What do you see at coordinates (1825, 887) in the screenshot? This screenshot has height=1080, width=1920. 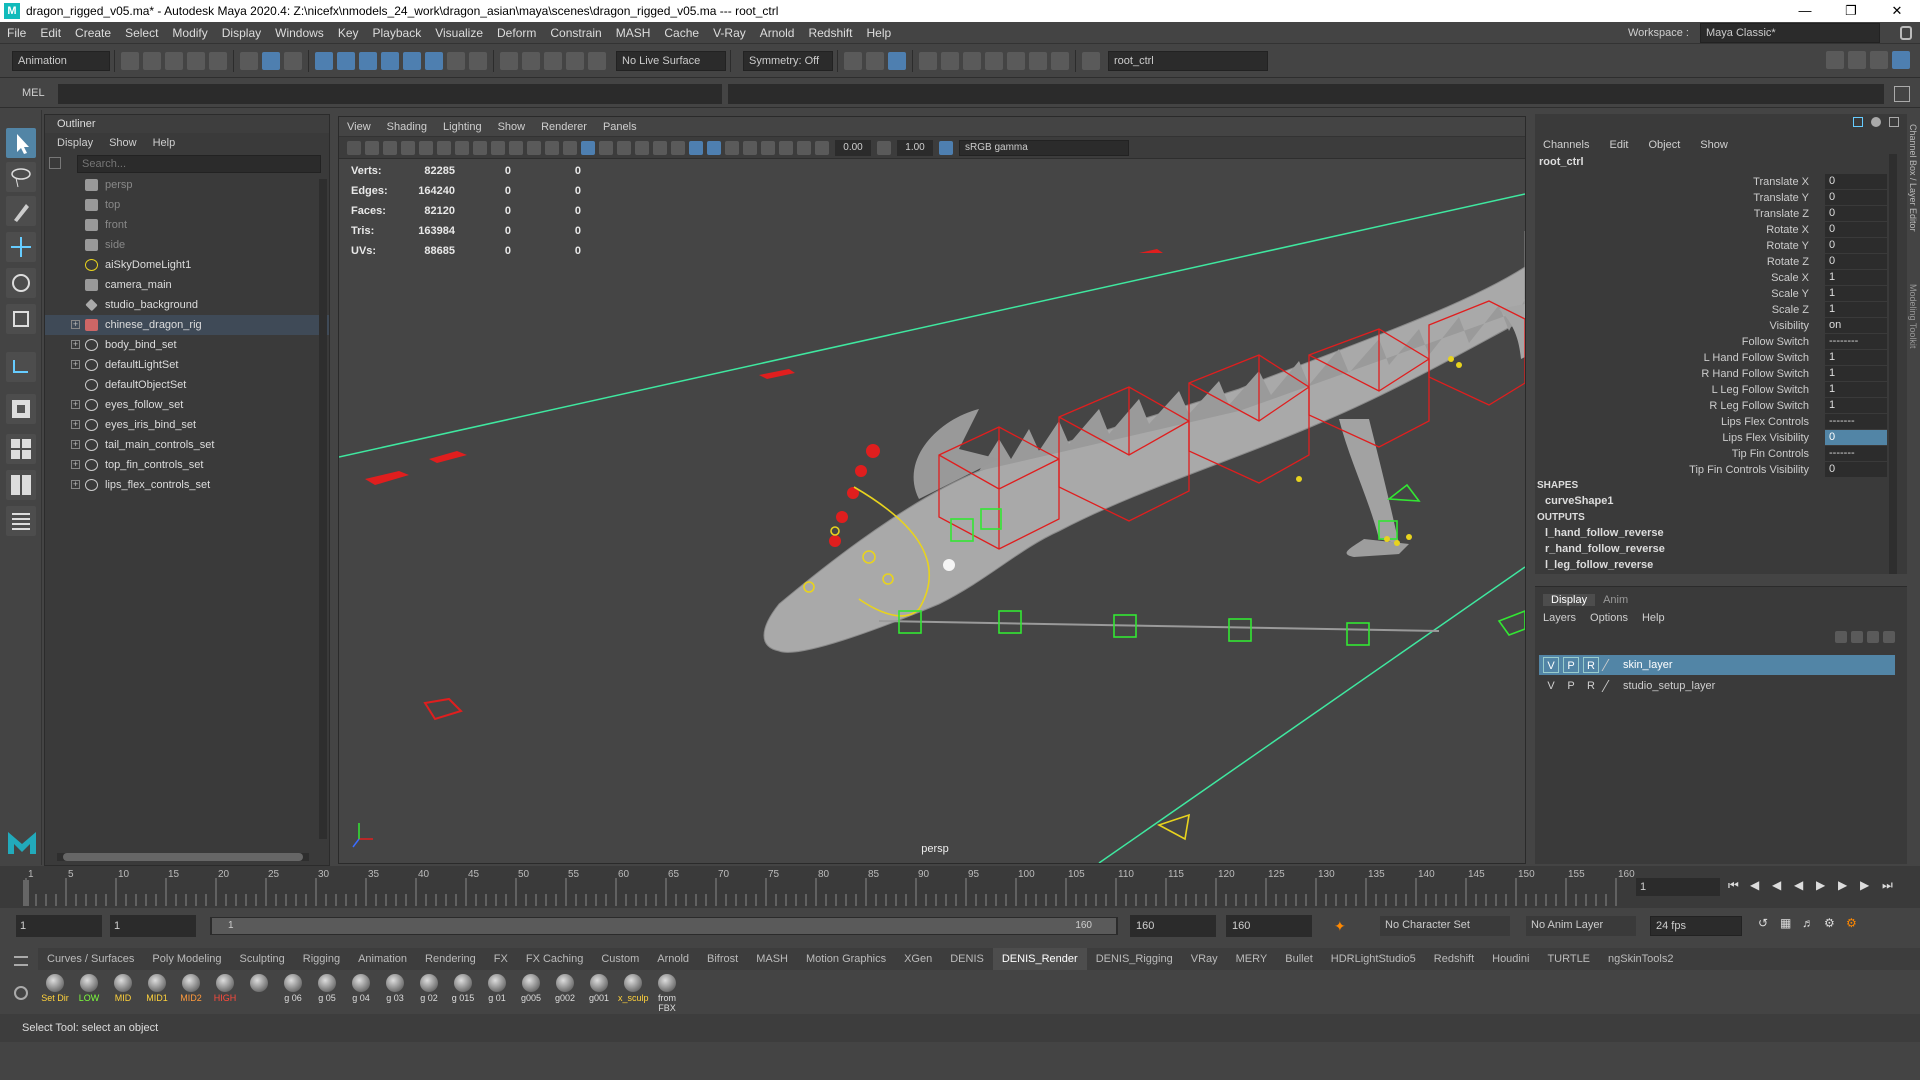 I see `play-forward-icon: ▶` at bounding box center [1825, 887].